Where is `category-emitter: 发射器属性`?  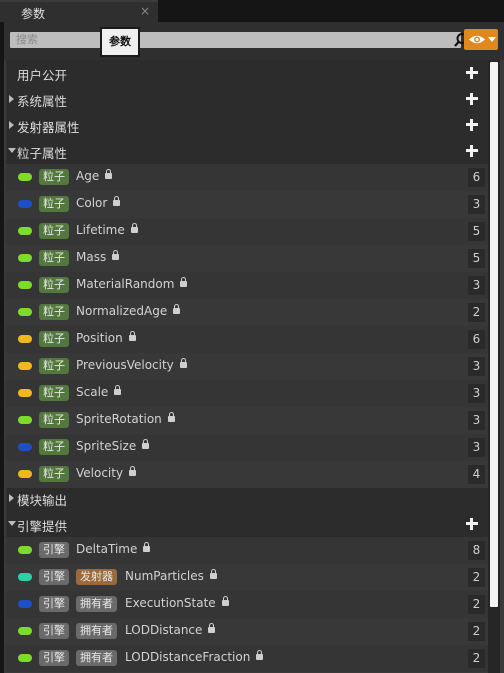 category-emitter: 发射器属性 is located at coordinates (247, 125).